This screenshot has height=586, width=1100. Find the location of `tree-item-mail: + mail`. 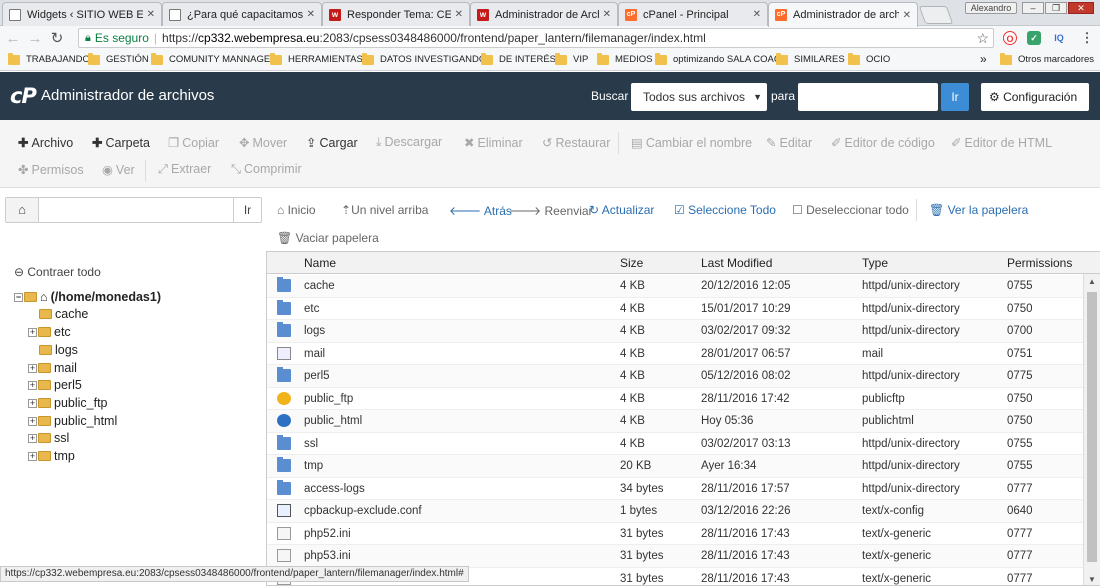

tree-item-mail: + mail is located at coordinates (52, 368).